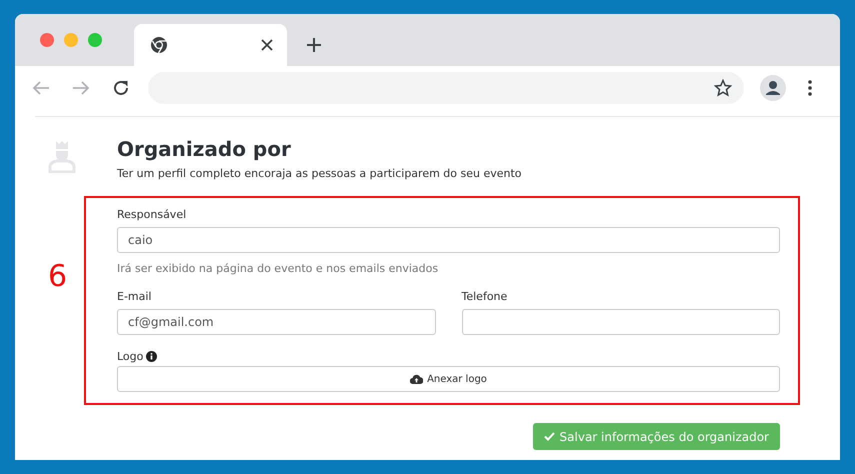 Image resolution: width=855 pixels, height=474 pixels. I want to click on check-icon, so click(549, 436).